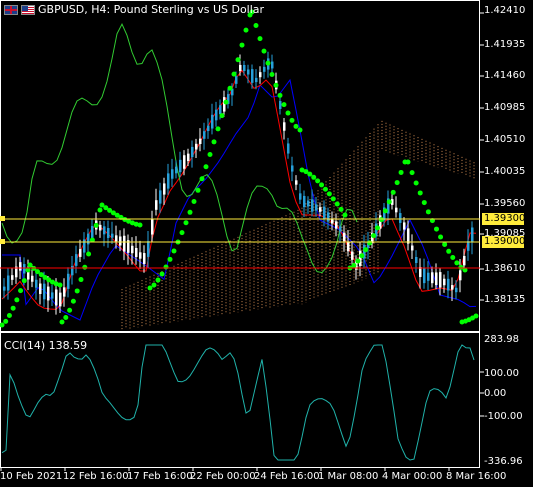  Describe the element at coordinates (505, 107) in the screenshot. I see `price-label: 1.40985` at that location.